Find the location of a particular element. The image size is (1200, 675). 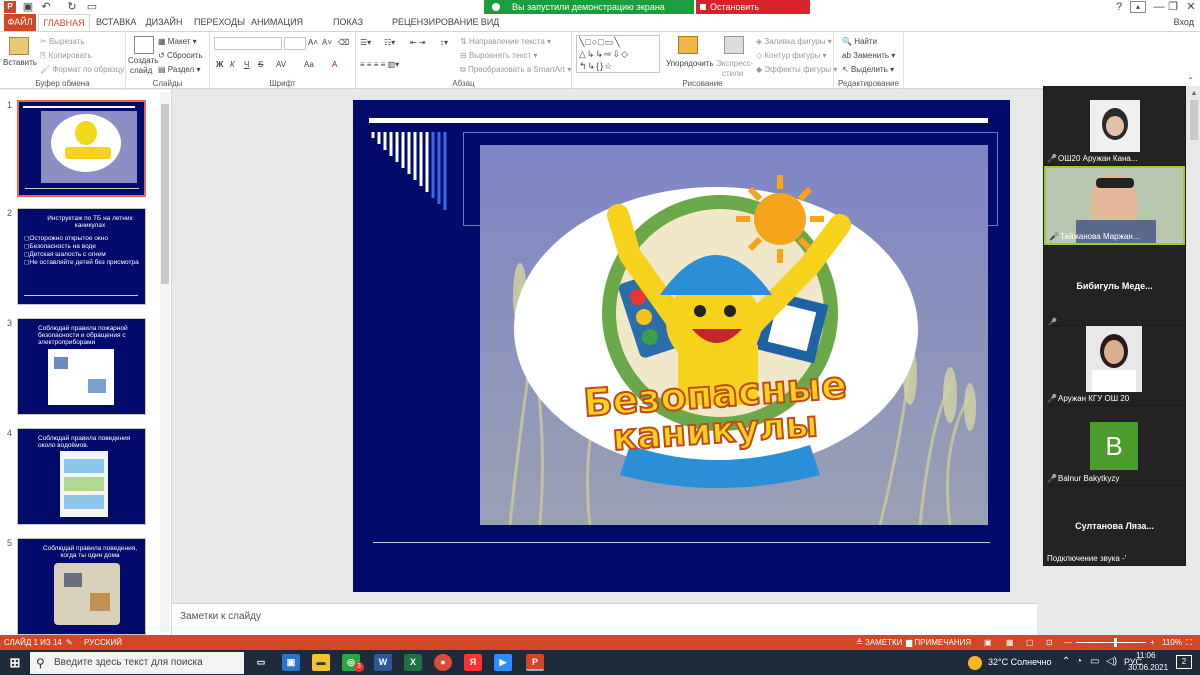

find-button: 🔍 Найти is located at coordinates (859, 41).